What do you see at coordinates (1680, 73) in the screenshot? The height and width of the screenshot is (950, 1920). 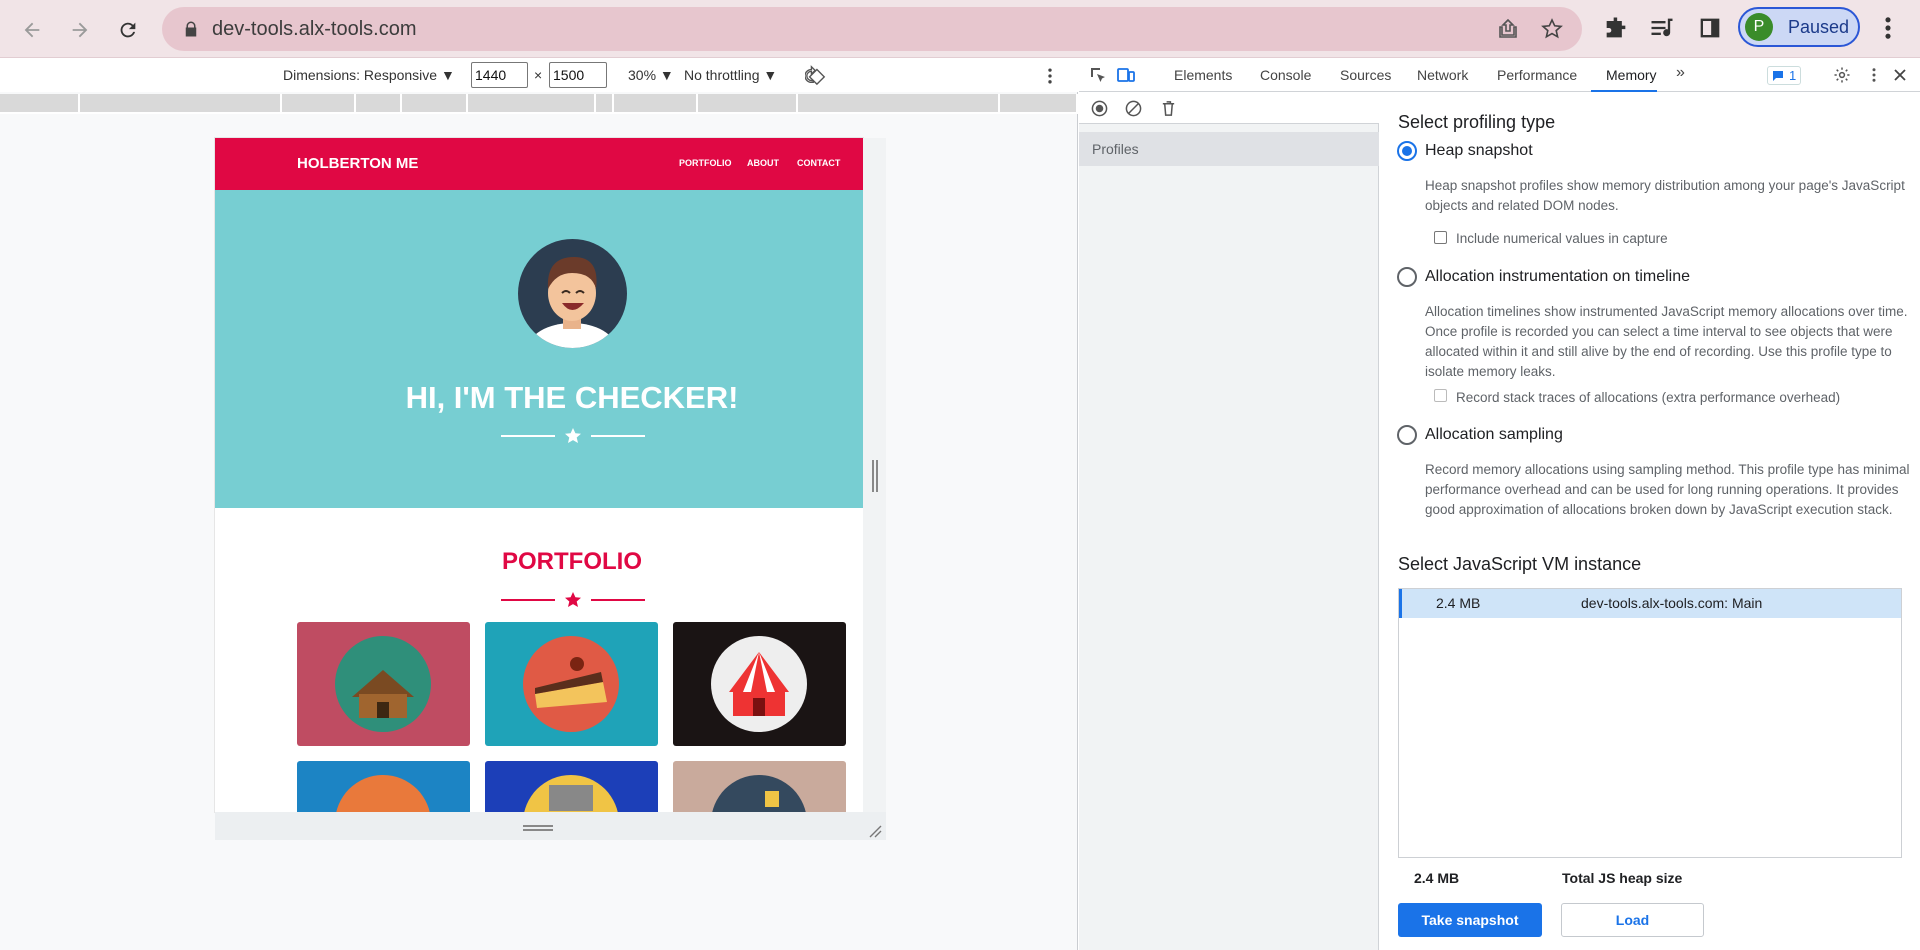 I see `more-tabs-icon: »` at bounding box center [1680, 73].